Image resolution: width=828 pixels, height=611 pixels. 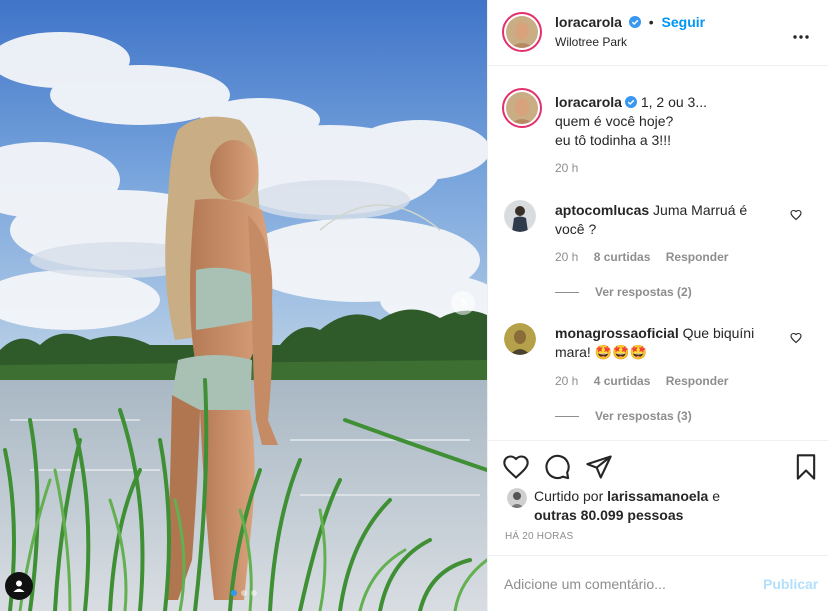 What do you see at coordinates (805, 33) in the screenshot?
I see `more-options-button` at bounding box center [805, 33].